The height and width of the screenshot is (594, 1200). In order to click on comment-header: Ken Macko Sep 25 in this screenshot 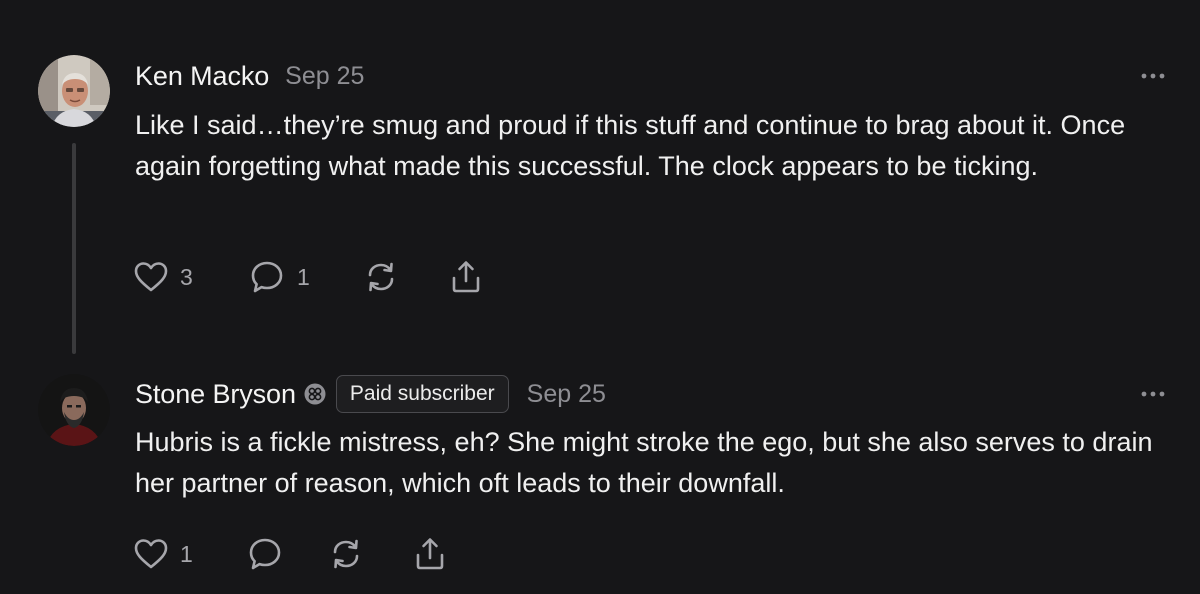, I will do `click(249, 76)`.